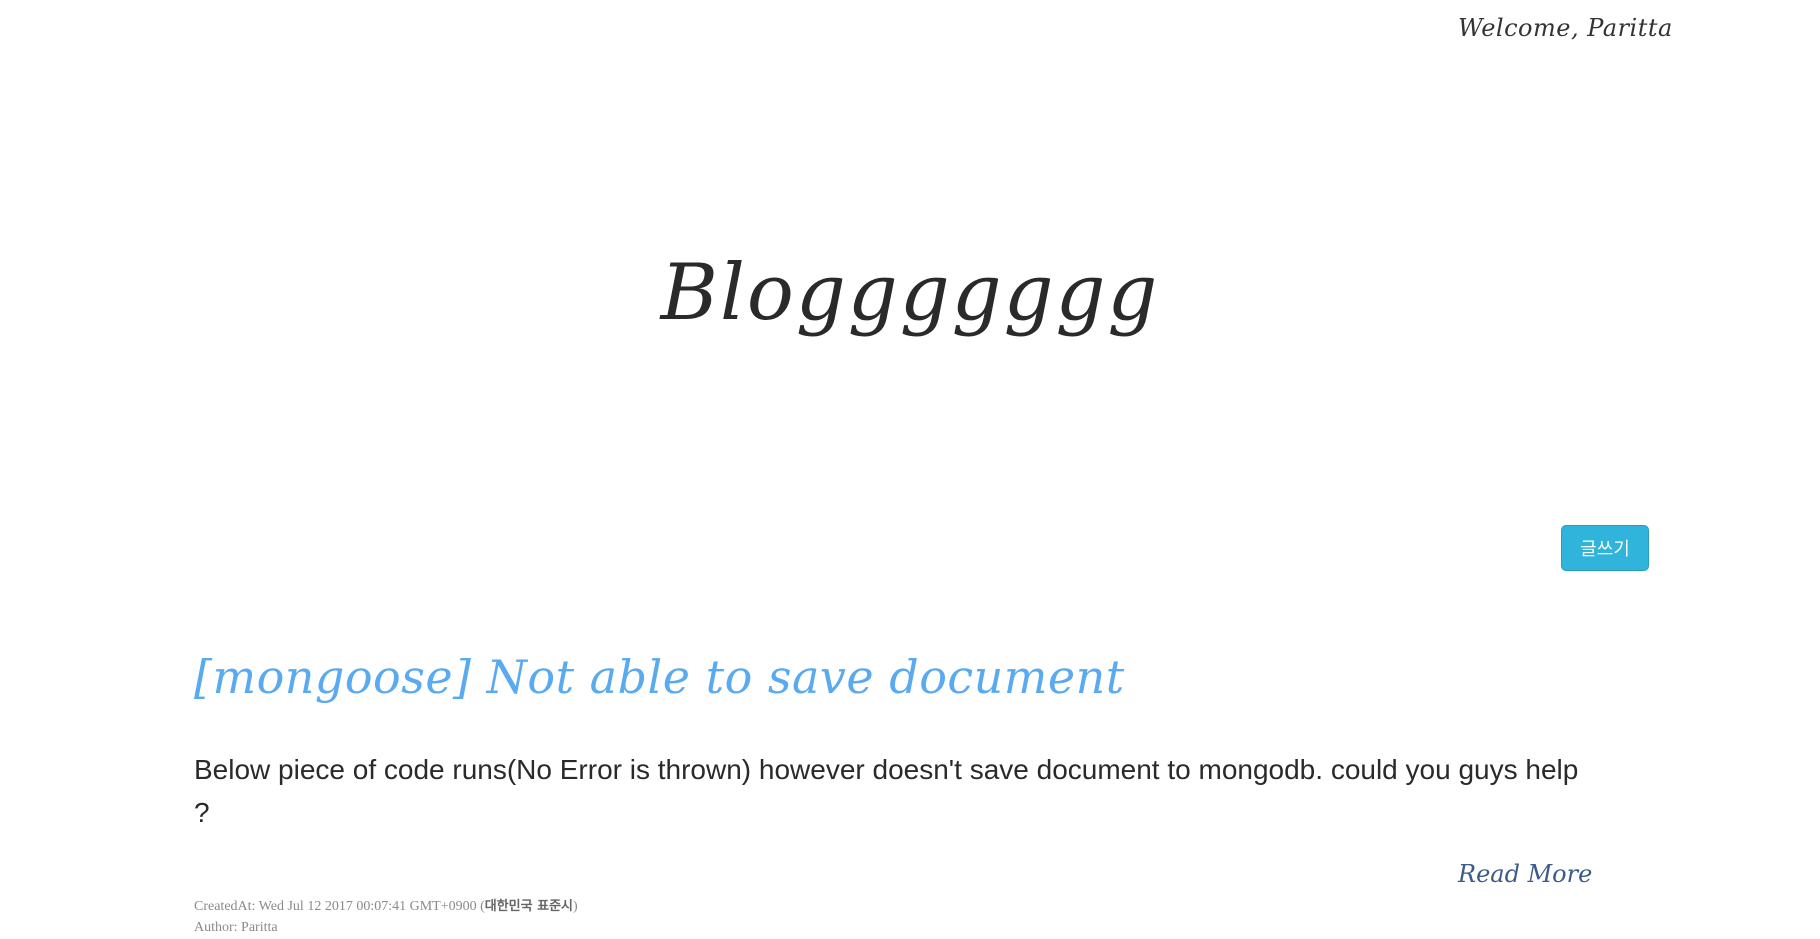  Describe the element at coordinates (910, 293) in the screenshot. I see `blog-title: Bloggggggg` at that location.